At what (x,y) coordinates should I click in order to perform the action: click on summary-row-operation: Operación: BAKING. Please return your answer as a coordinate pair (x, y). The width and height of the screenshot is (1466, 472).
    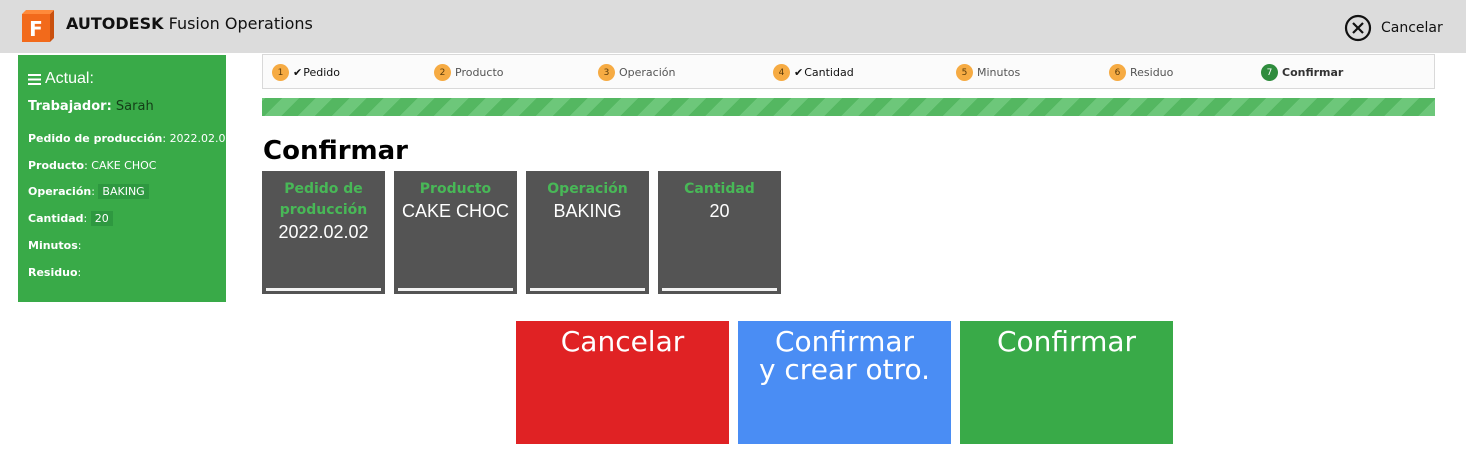
    Looking at the image, I should click on (88, 191).